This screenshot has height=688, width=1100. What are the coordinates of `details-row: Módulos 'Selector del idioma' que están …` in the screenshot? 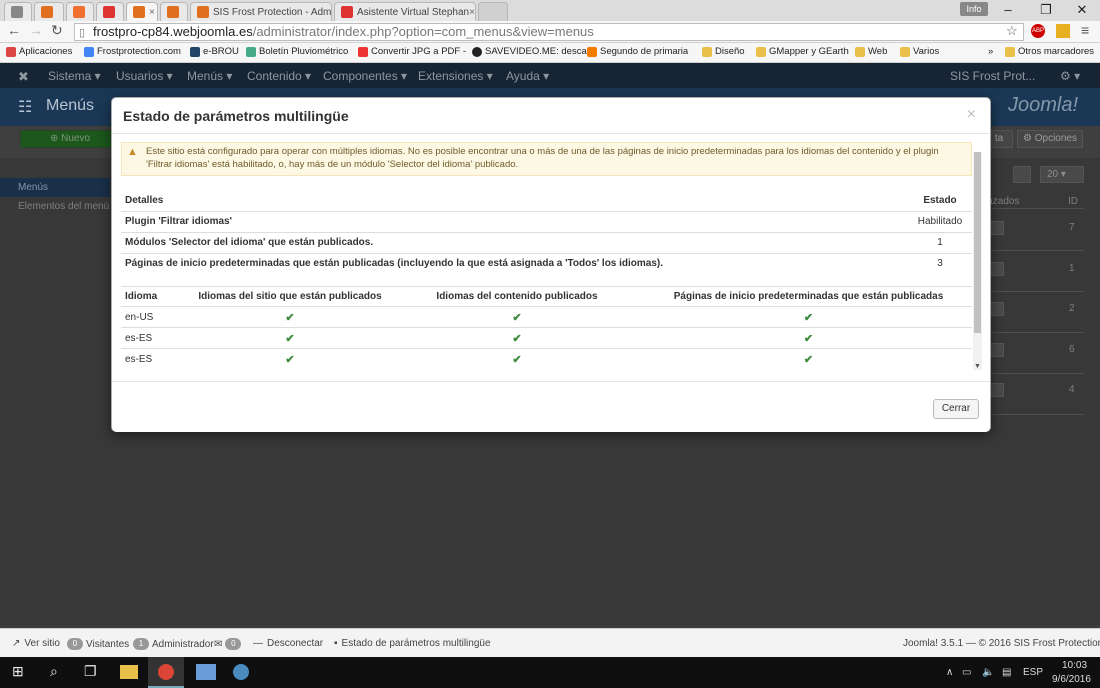 It's located at (546, 242).